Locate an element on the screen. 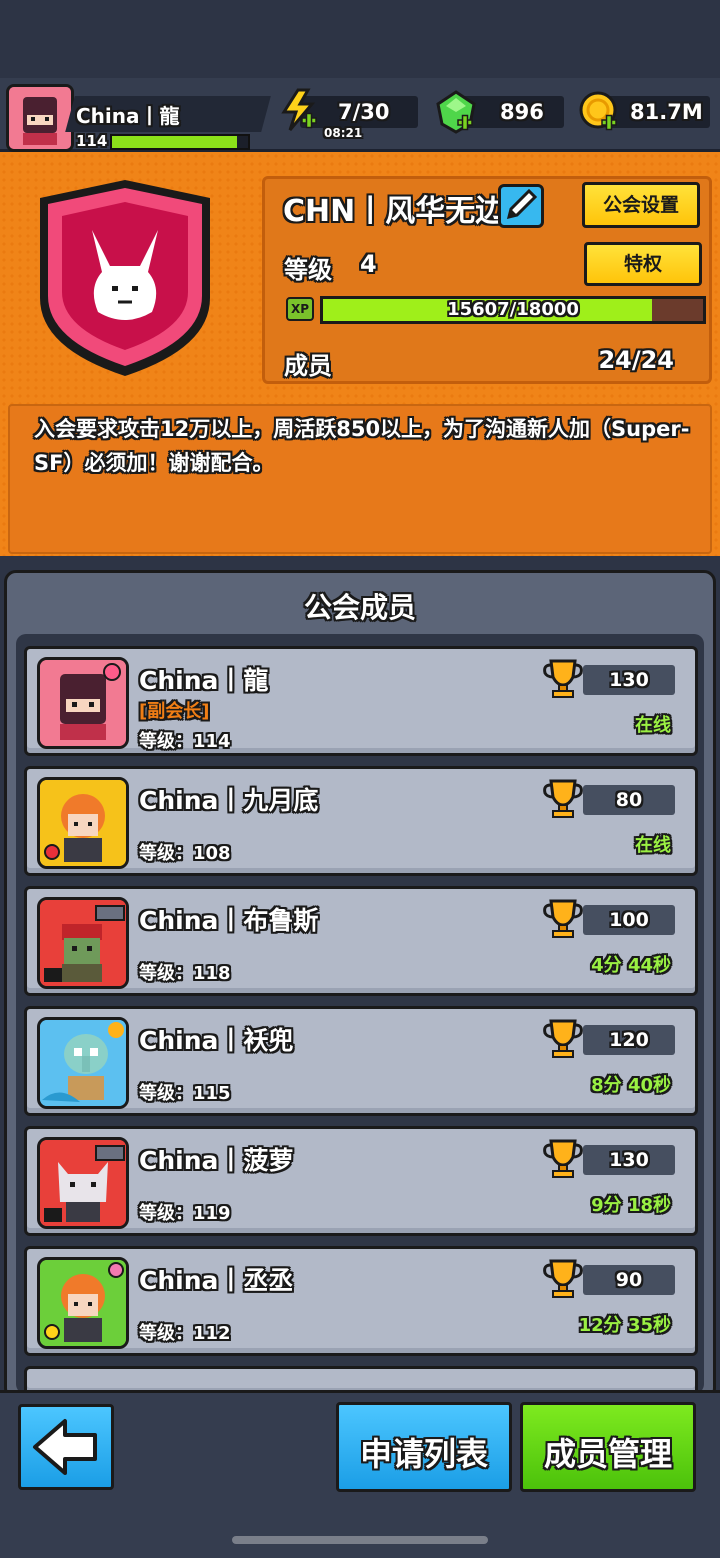  member-name: China丨丞丞 is located at coordinates (216, 1280).